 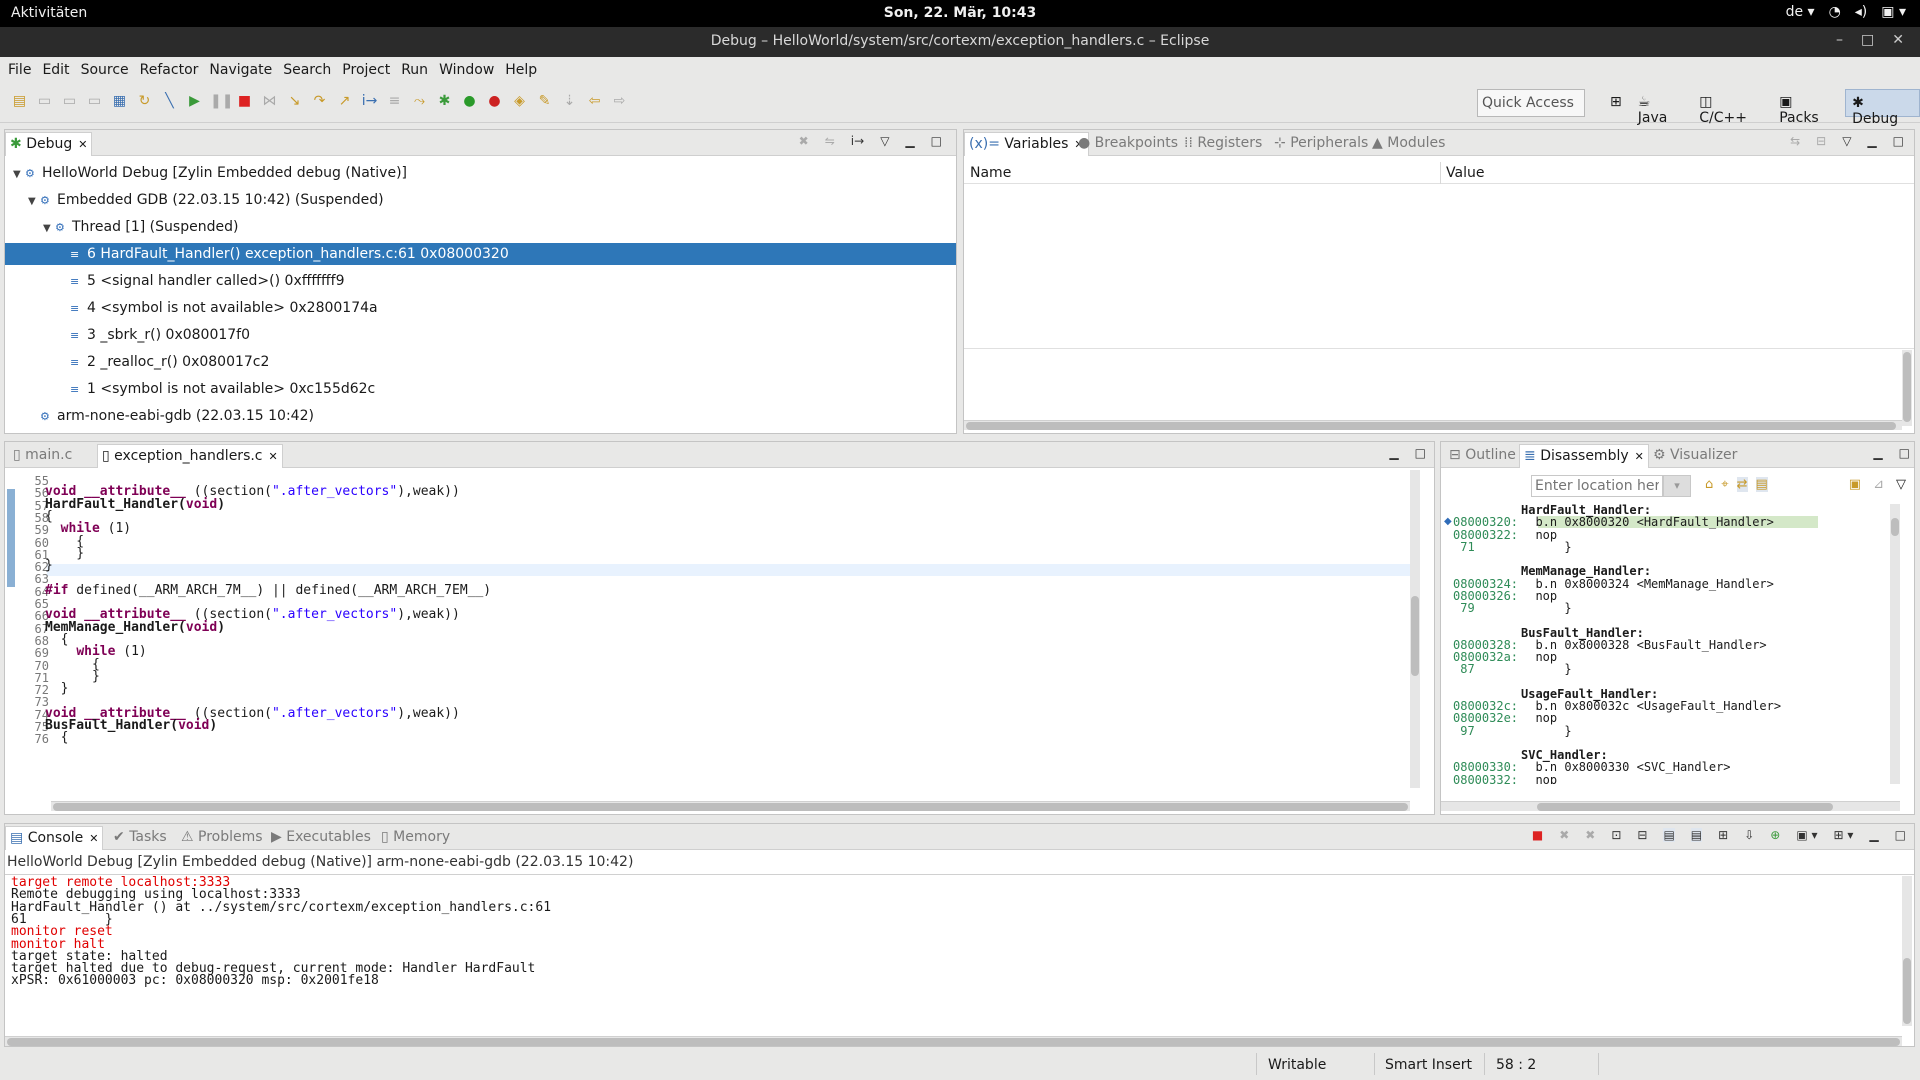 What do you see at coordinates (1415, 629) in the screenshot?
I see `editor-vscroll` at bounding box center [1415, 629].